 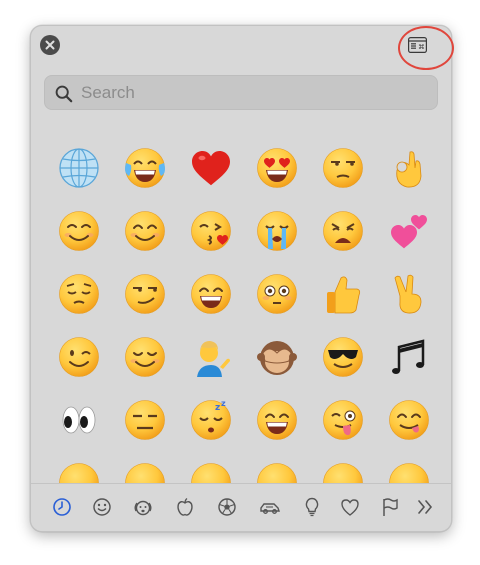 I want to click on category-apple, so click(x=185, y=507).